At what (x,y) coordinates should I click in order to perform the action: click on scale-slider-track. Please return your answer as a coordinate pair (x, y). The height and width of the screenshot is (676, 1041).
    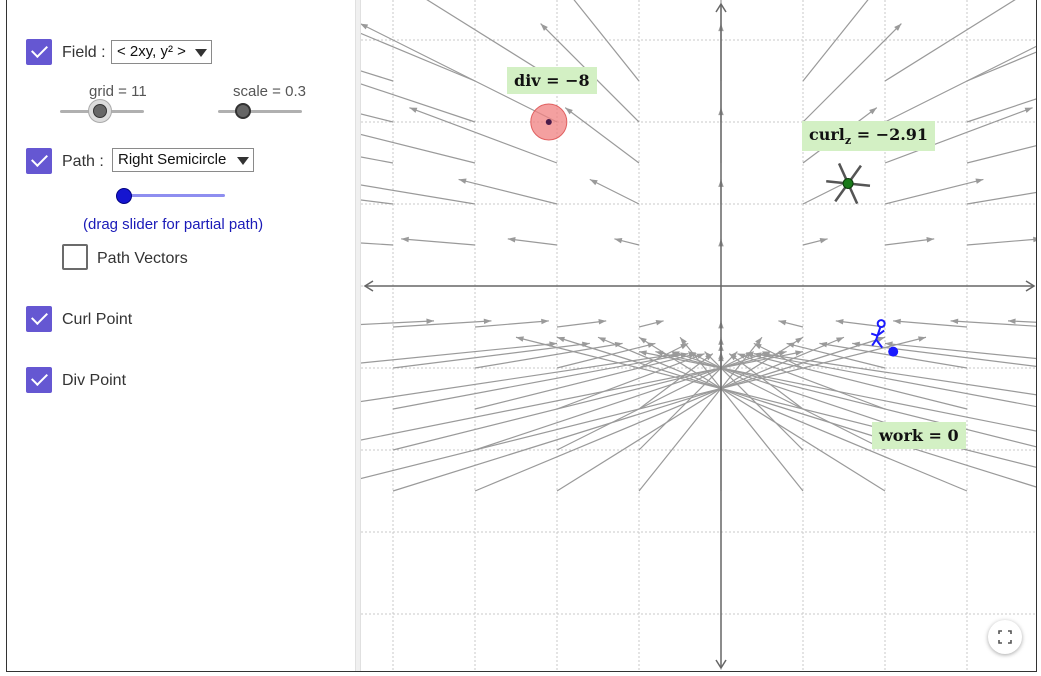
    Looking at the image, I should click on (260, 111).